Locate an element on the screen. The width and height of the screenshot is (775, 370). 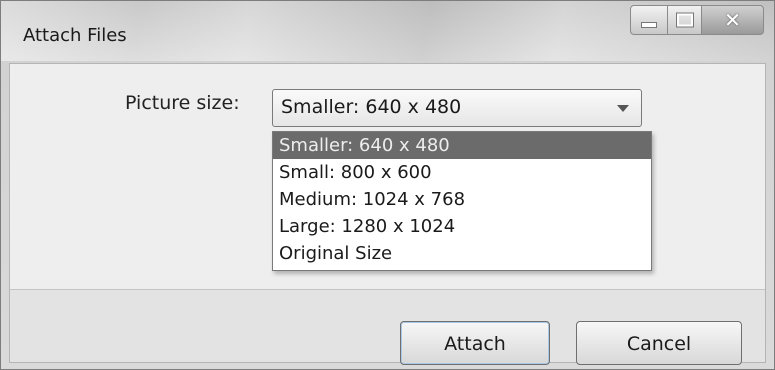
minimize-button is located at coordinates (649, 20).